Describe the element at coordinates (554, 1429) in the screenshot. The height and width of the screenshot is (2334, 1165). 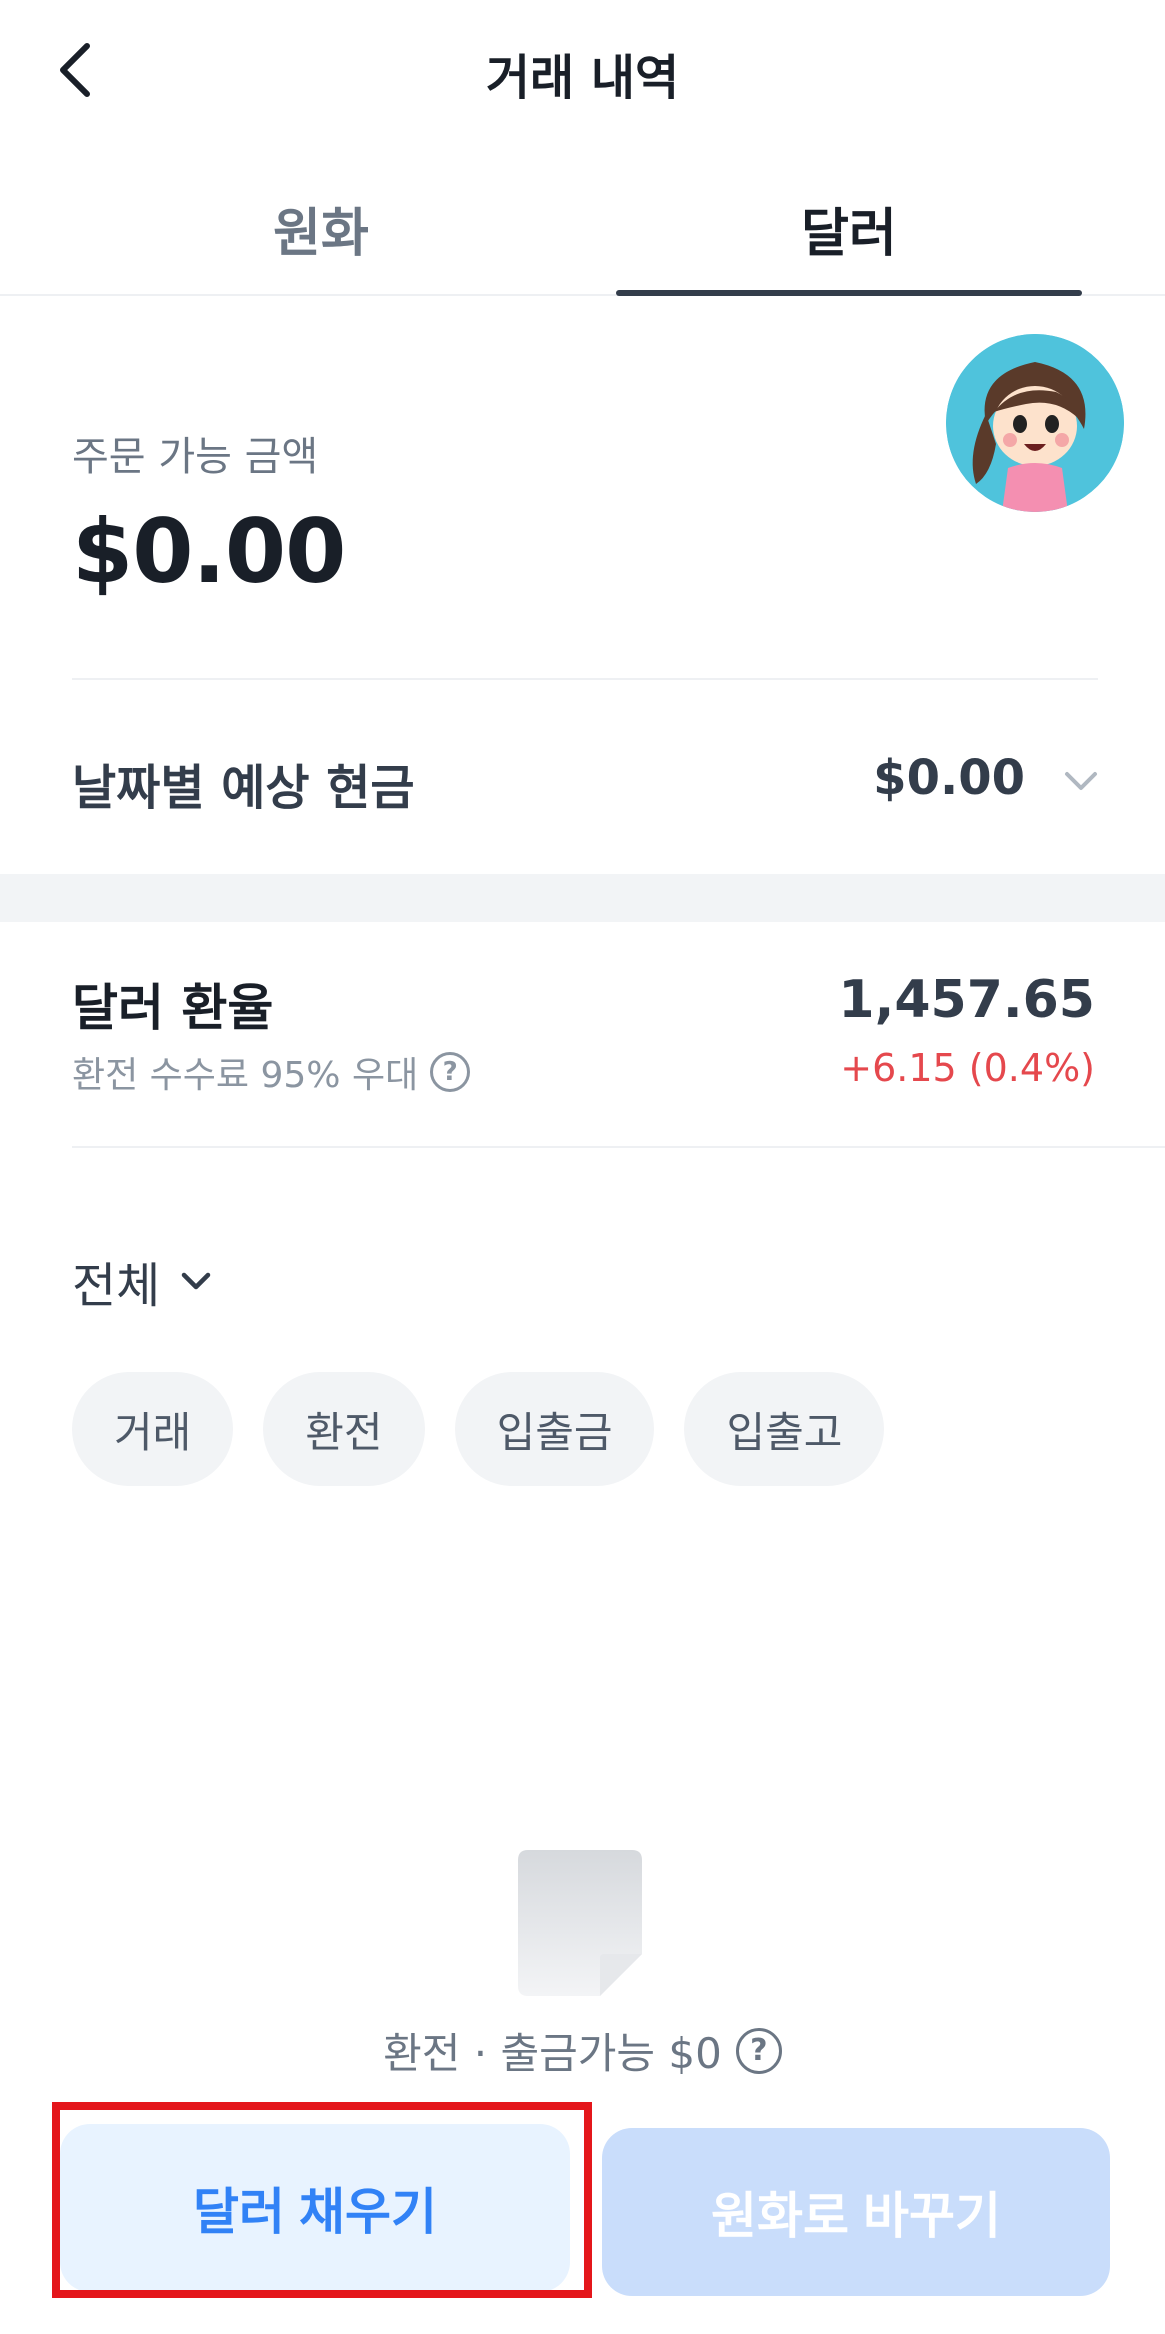
I see `chip-deposit-withdraw: 입출금` at that location.